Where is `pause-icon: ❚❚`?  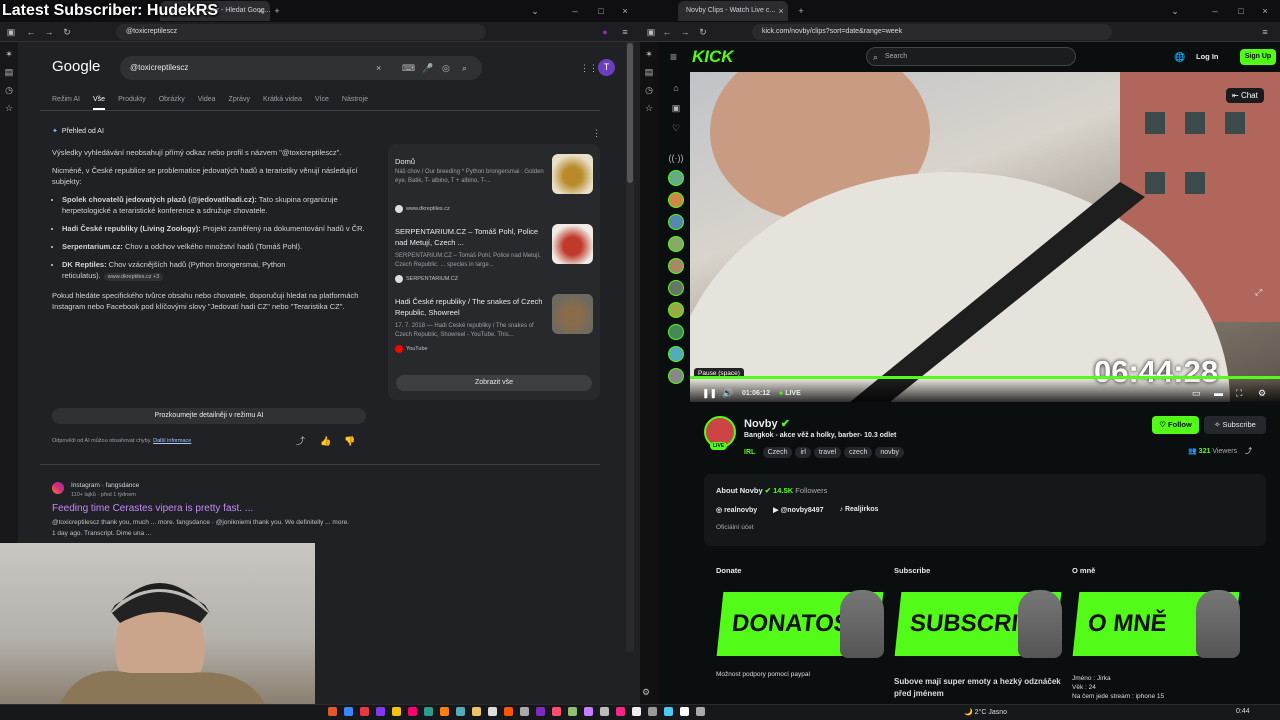
pause-icon: ❚❚ is located at coordinates (709, 393).